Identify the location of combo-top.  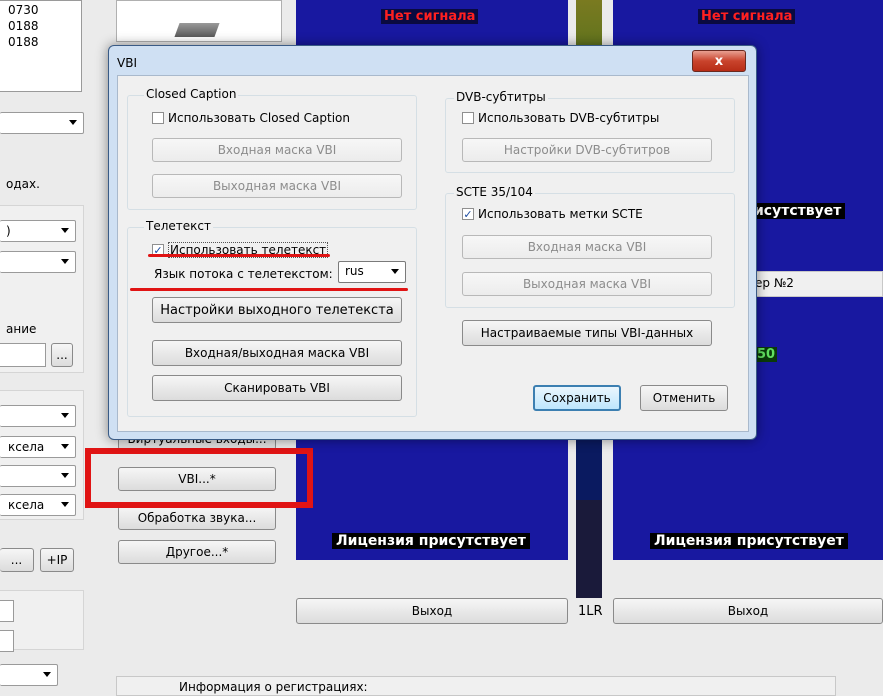
(42, 123).